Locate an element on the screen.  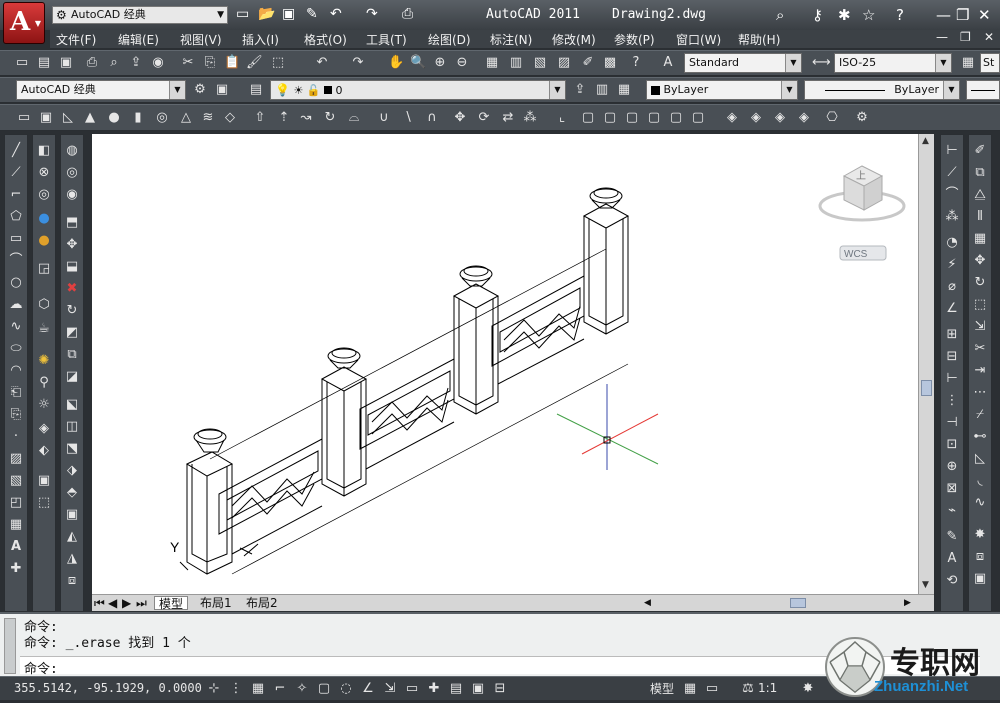
3d-print-icon: ◉ is located at coordinates (158, 63).